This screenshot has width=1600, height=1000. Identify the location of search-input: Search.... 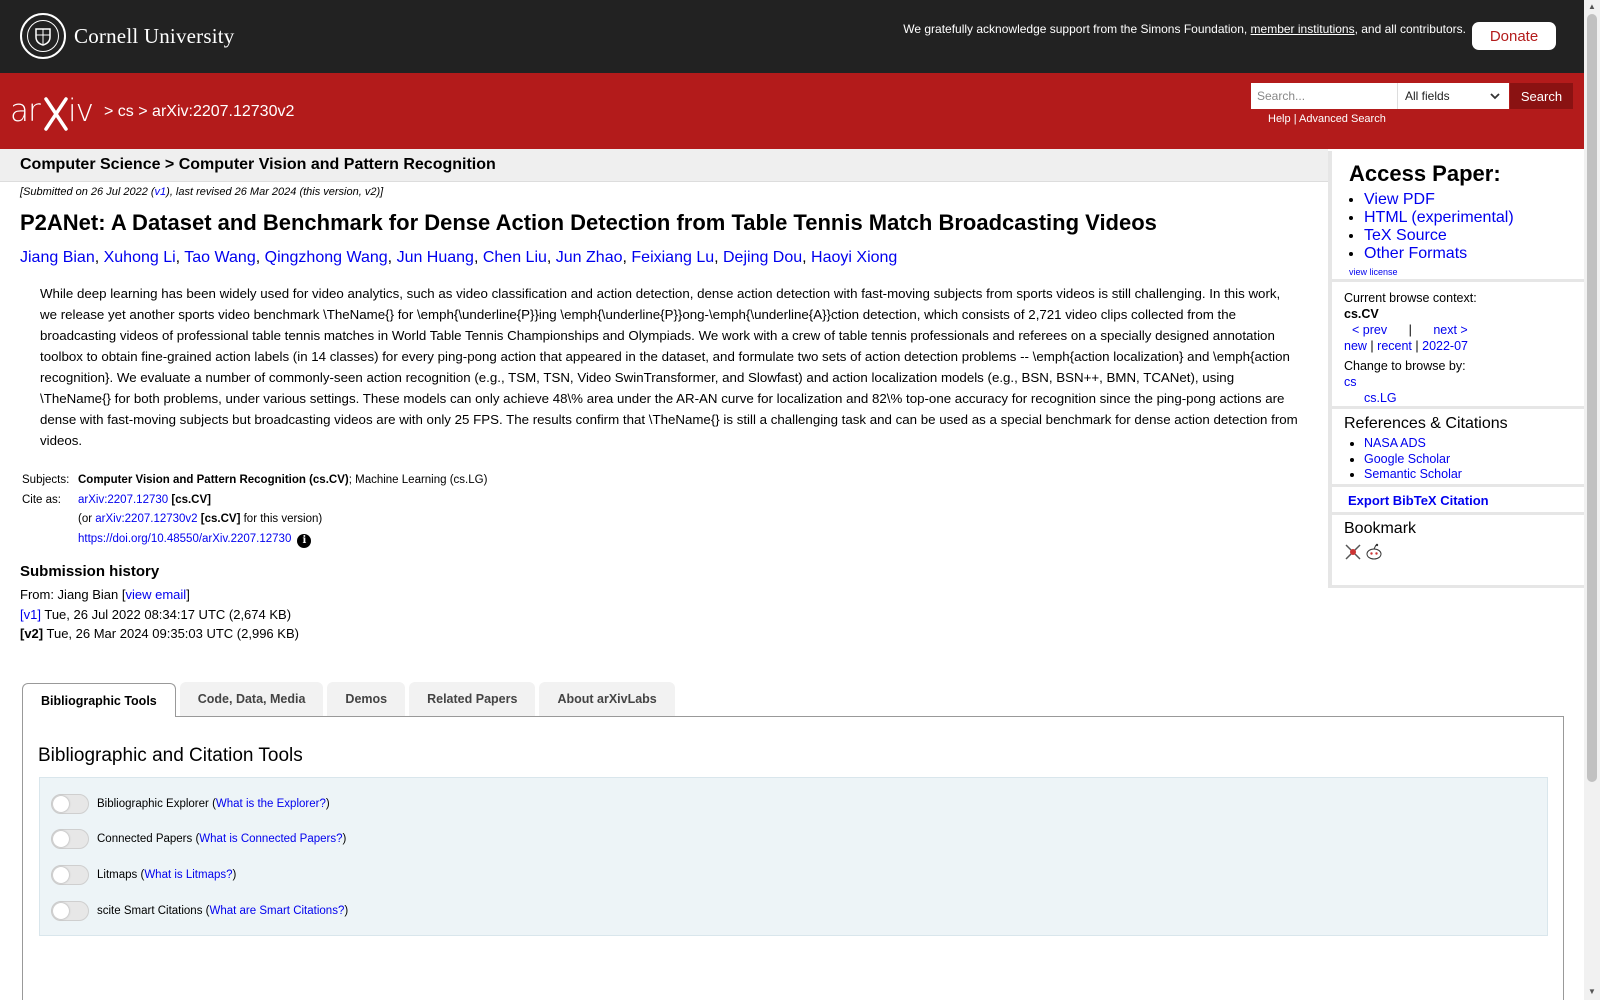
(1324, 96).